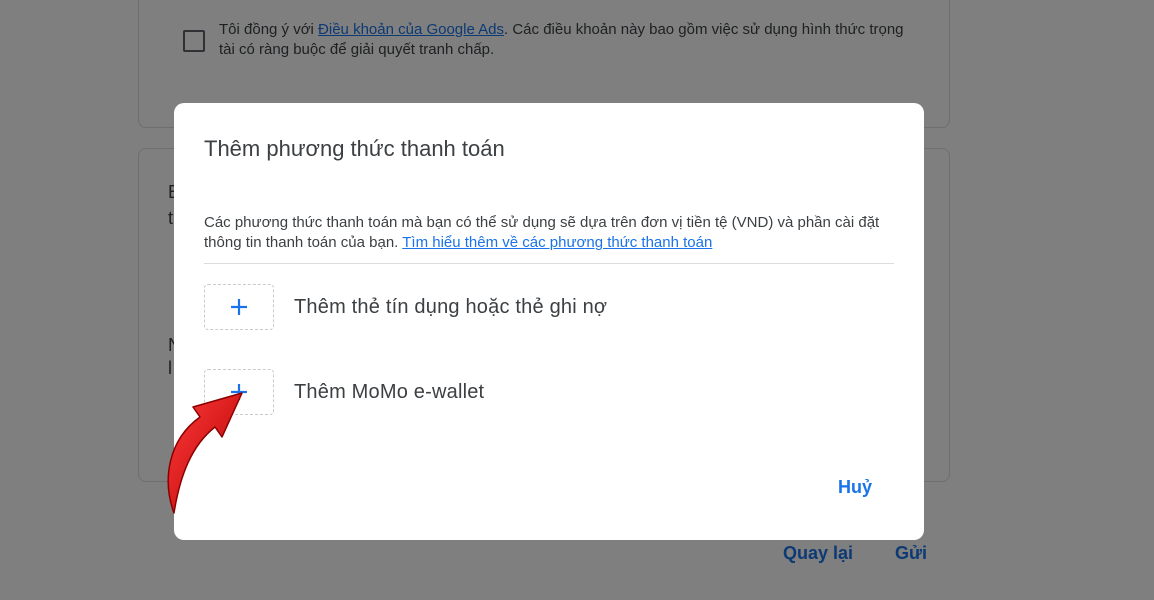 This screenshot has height=600, width=1154. I want to click on divider, so click(549, 263).